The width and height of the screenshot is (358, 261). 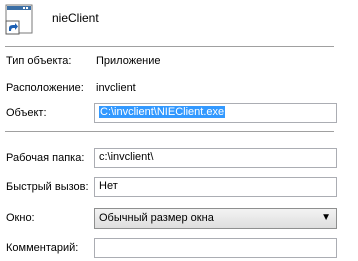 What do you see at coordinates (215, 218) in the screenshot?
I see `window-select: Обычный размер окна ▼` at bounding box center [215, 218].